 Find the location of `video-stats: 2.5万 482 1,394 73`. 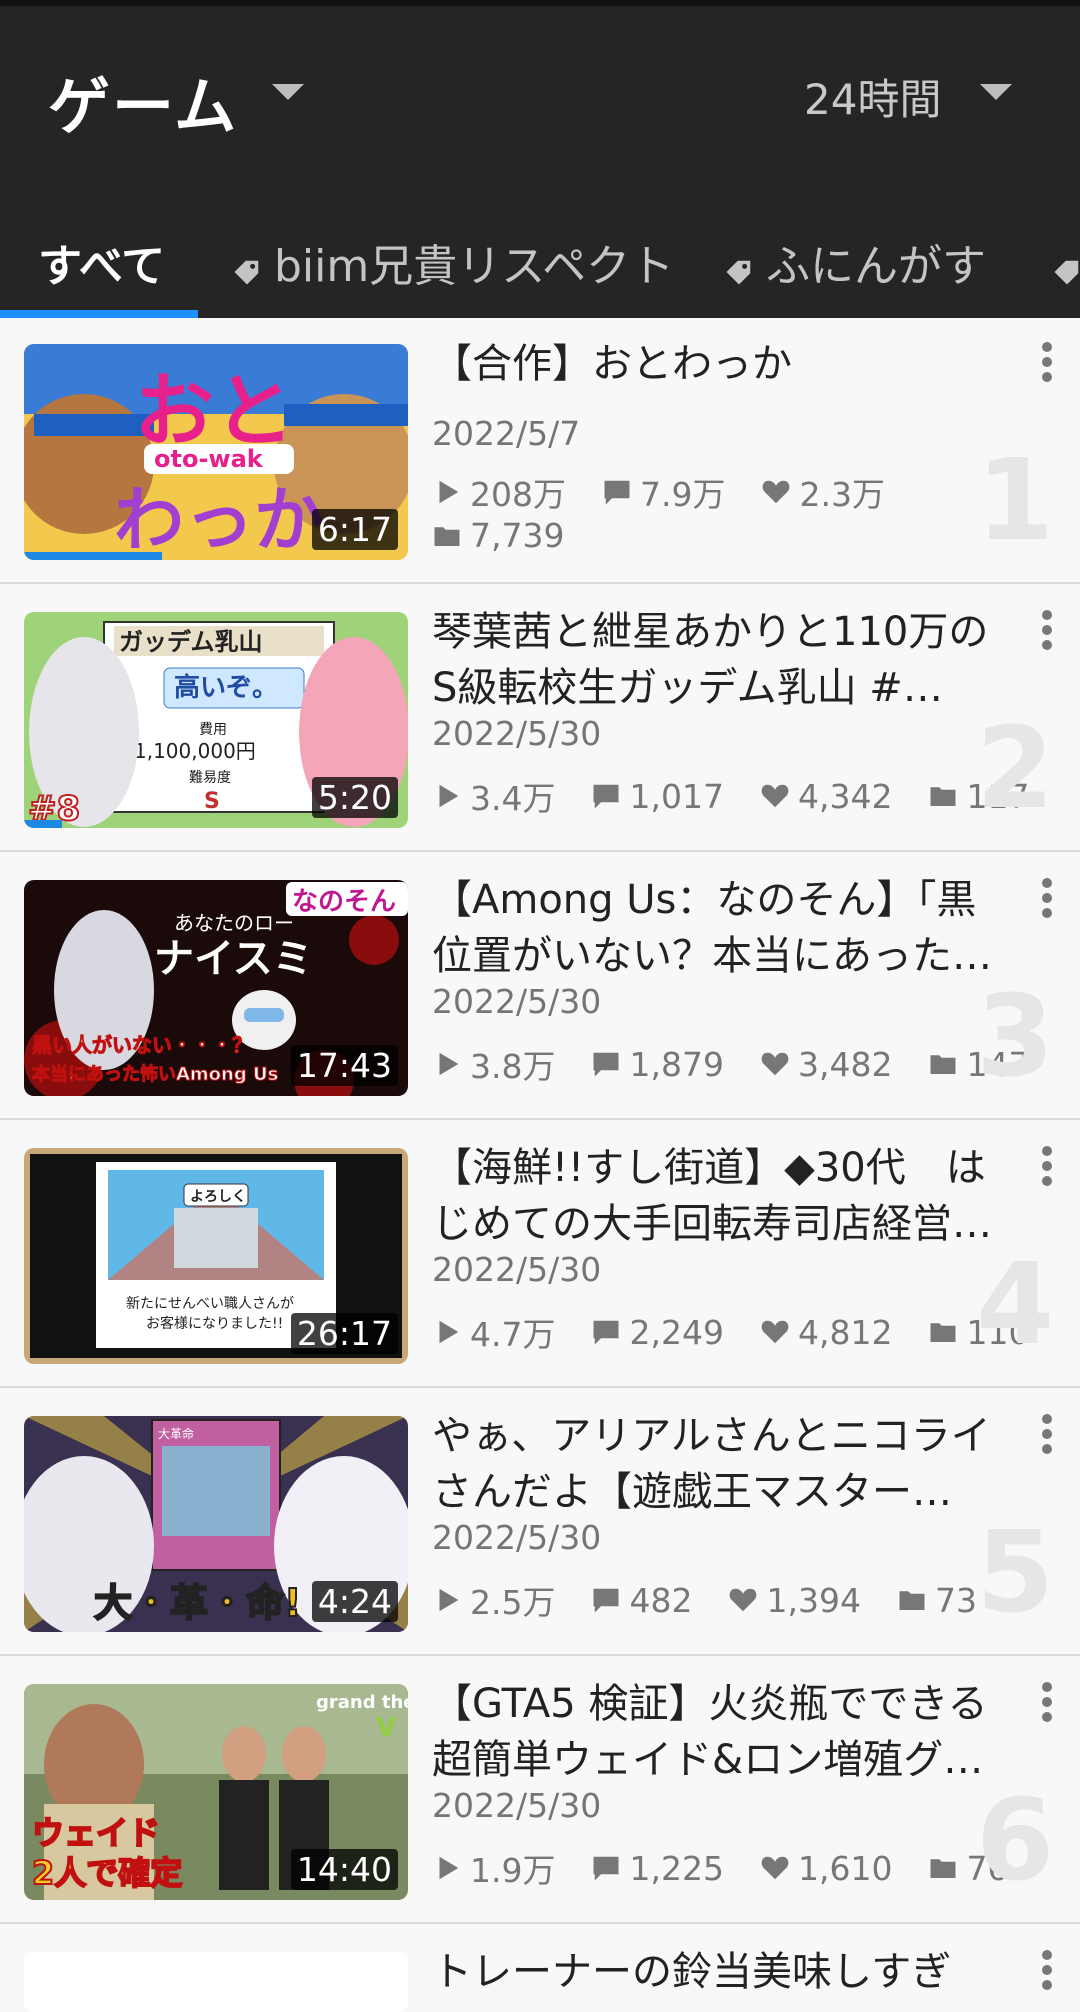

video-stats: 2.5万 482 1,394 73 is located at coordinates (722, 1600).